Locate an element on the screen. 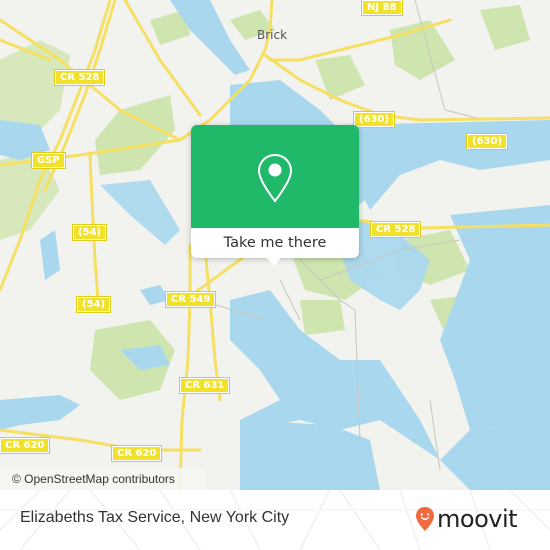 This screenshot has width=550, height=550. map-attribution: © OpenStreetMap contributors is located at coordinates (102, 479).